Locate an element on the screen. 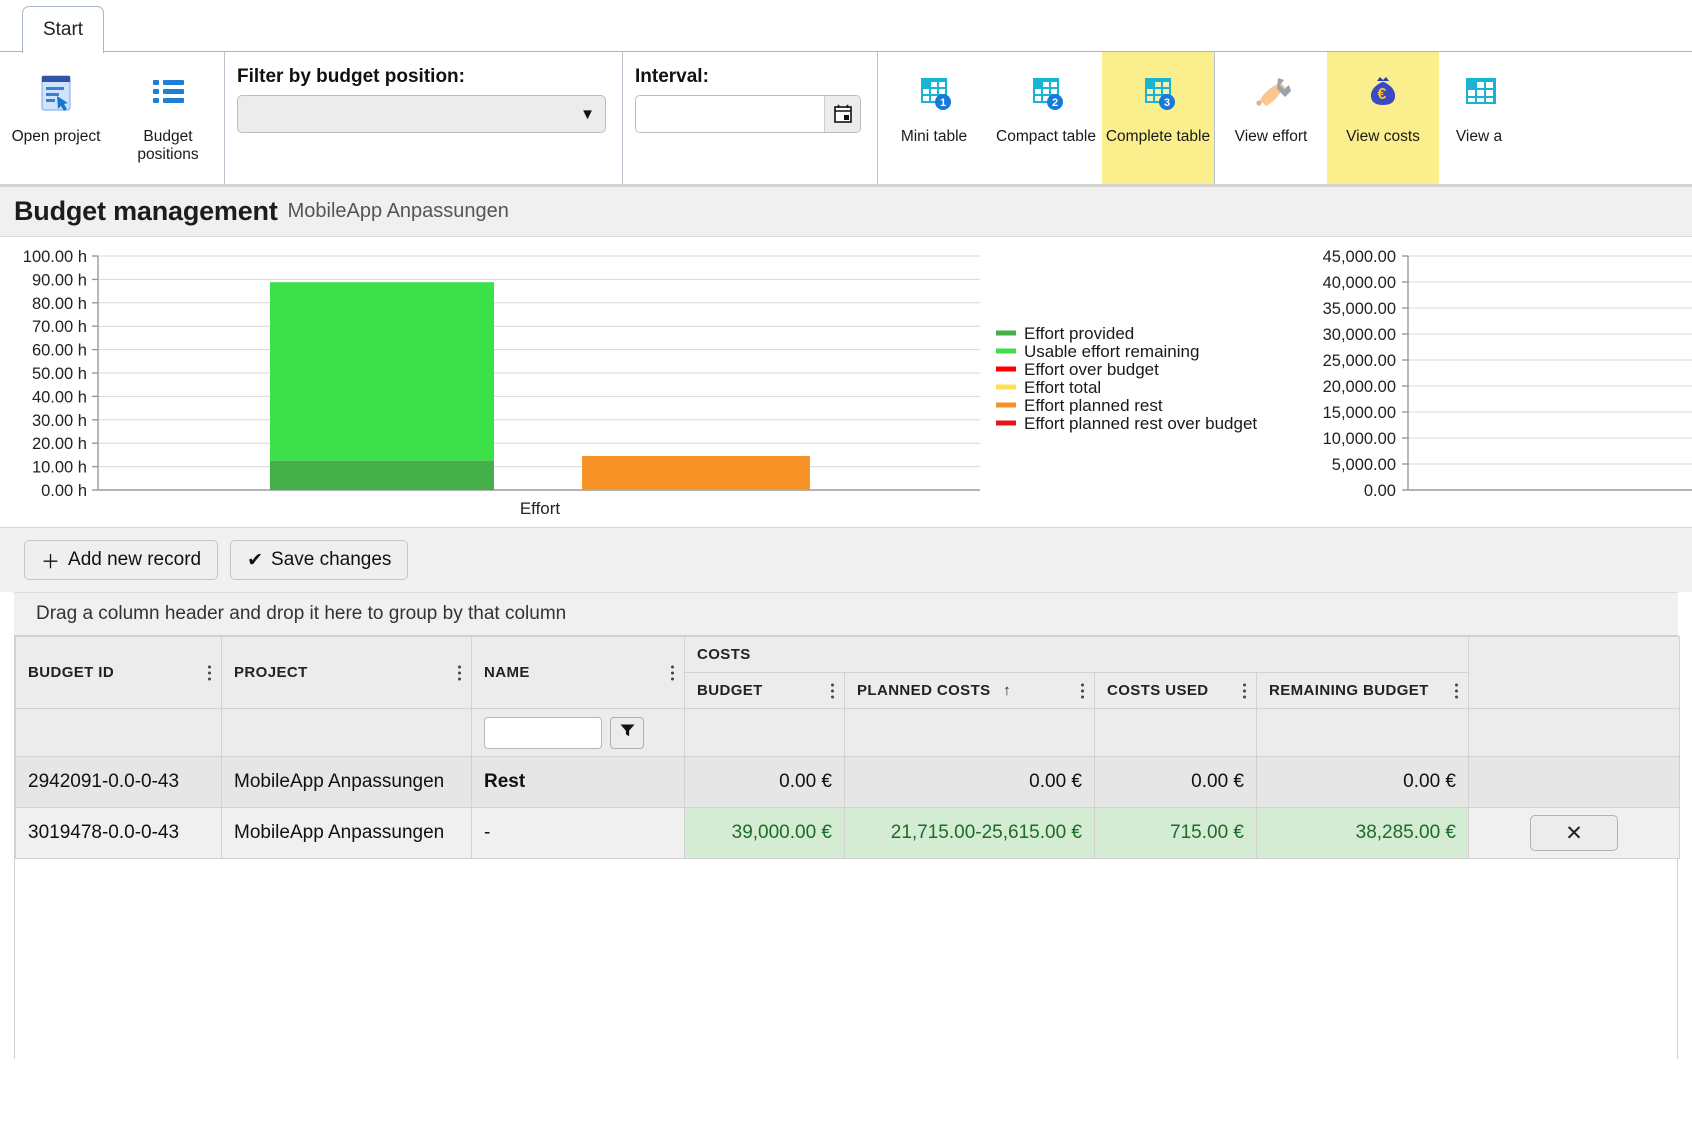 The width and height of the screenshot is (1692, 1130). filter-by-budget-position-select: ▼ is located at coordinates (421, 114).